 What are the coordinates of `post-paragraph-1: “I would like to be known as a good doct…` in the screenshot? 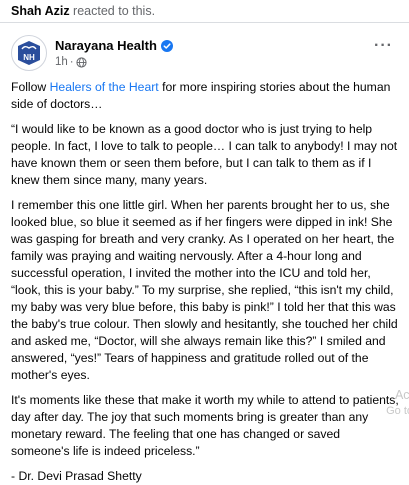 It's located at (204, 154).